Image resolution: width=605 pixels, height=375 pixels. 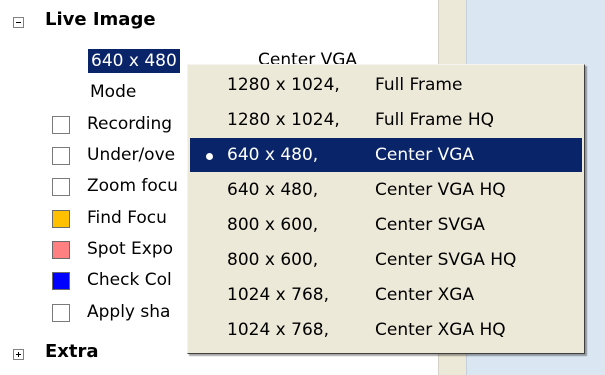 I want to click on menu-item-800x600-center-svga: 800 x 600, Center SVGA, so click(x=386, y=225).